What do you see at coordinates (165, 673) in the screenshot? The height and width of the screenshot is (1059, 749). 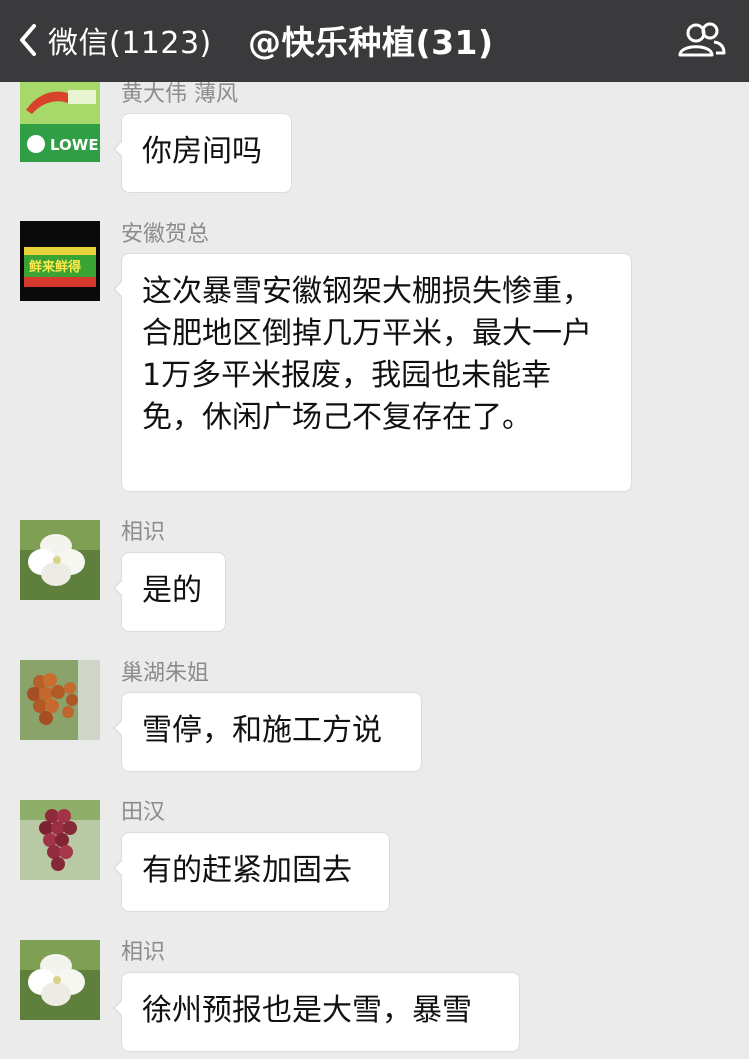 I see `sender-name: 巢湖朱姐` at bounding box center [165, 673].